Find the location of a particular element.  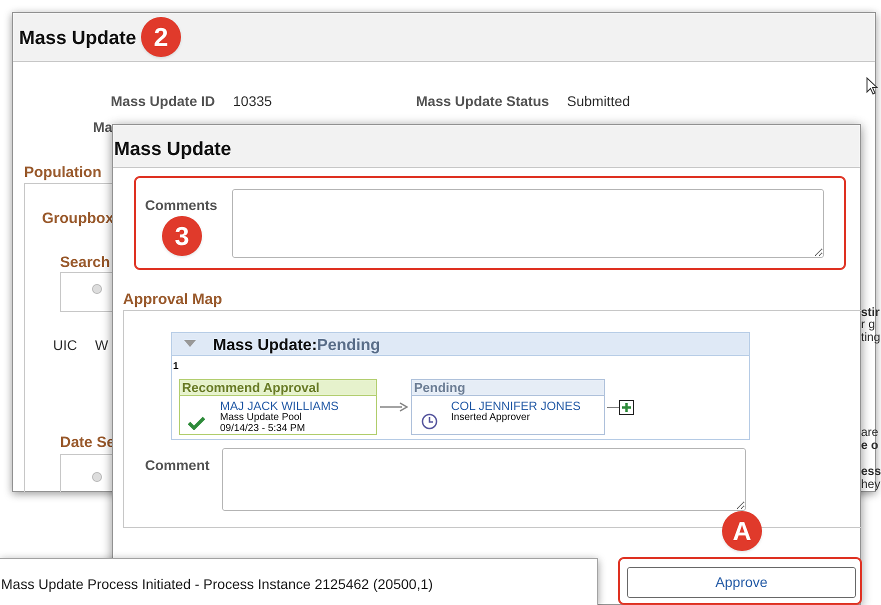

approval-chain-title: Mass Update:Pending is located at coordinates (296, 346).